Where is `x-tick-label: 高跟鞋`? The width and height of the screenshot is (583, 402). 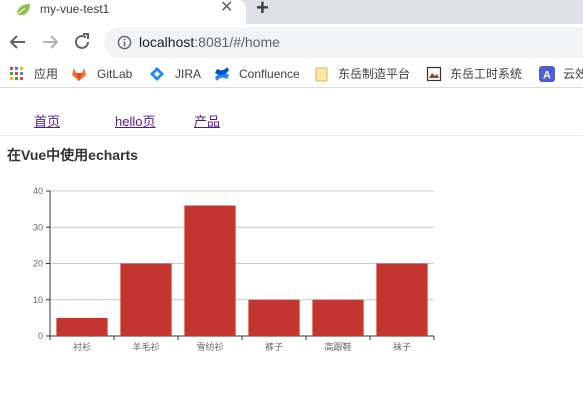
x-tick-label: 高跟鞋 is located at coordinates (337, 346).